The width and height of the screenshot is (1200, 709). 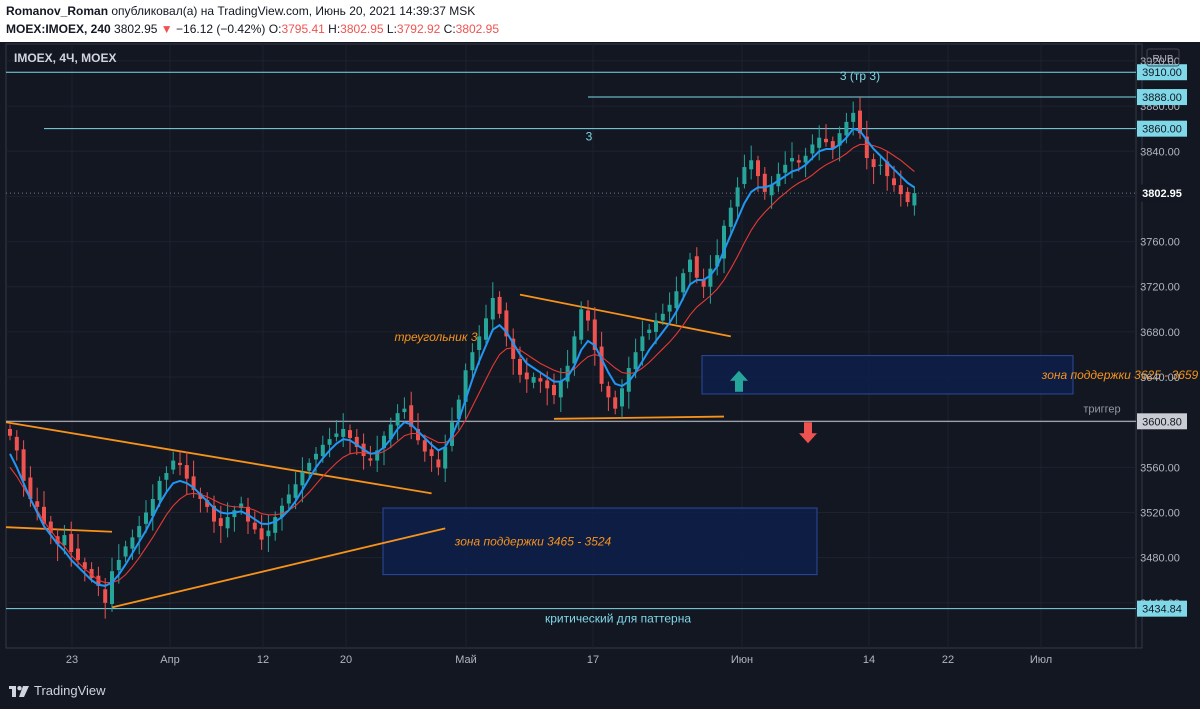 What do you see at coordinates (362, 29) in the screenshot?
I see `high-value: 3802.95` at bounding box center [362, 29].